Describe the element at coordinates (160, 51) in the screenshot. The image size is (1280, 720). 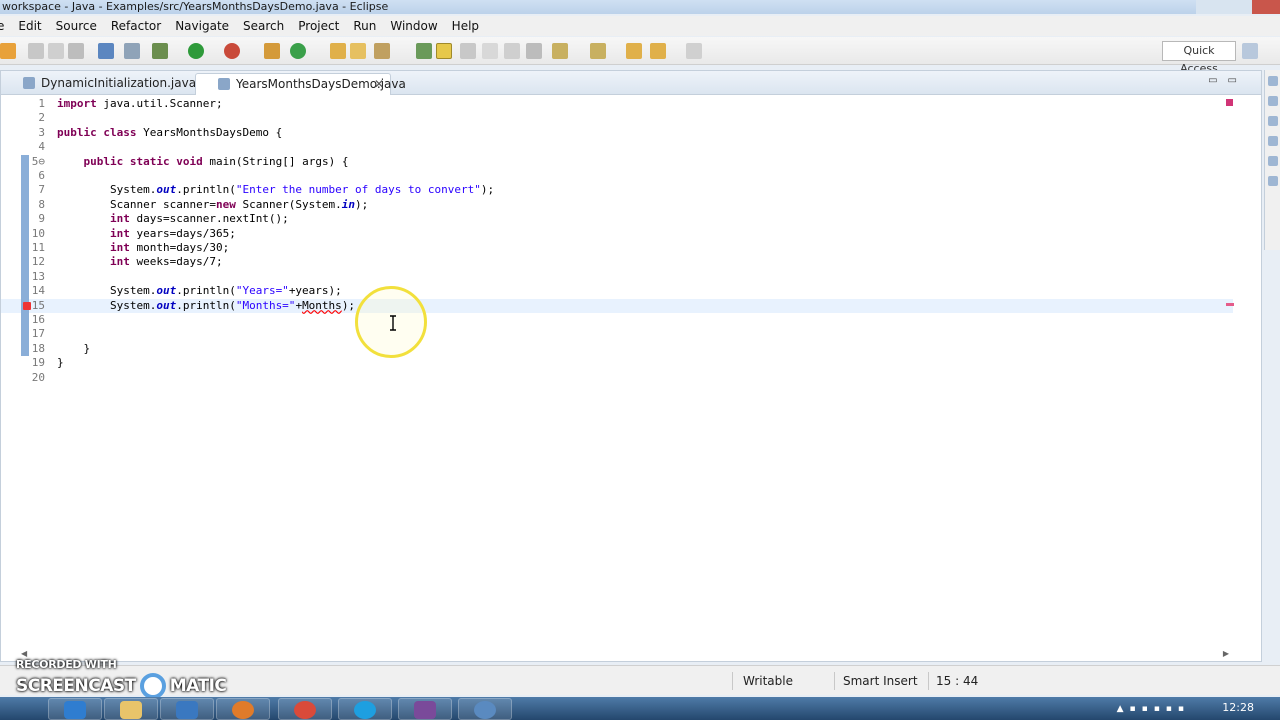
I see `debug-icon` at that location.